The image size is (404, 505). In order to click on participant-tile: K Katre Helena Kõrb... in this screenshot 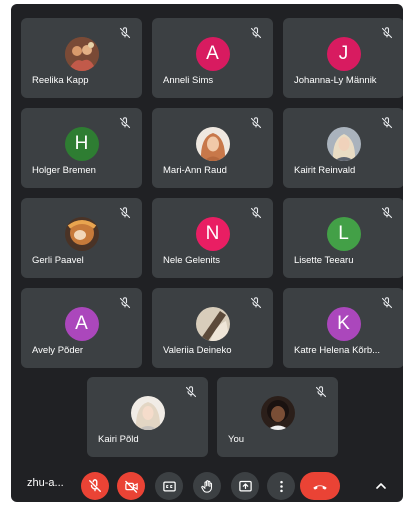, I will do `click(343, 328)`.